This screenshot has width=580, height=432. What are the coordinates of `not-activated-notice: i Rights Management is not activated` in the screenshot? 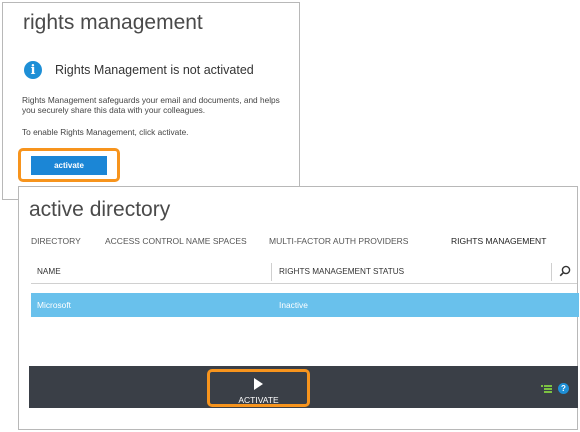 It's located at (139, 70).